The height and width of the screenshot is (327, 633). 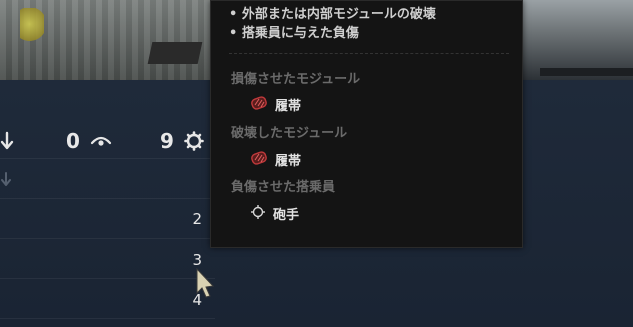 I want to click on damage-received-stat, so click(x=7, y=141).